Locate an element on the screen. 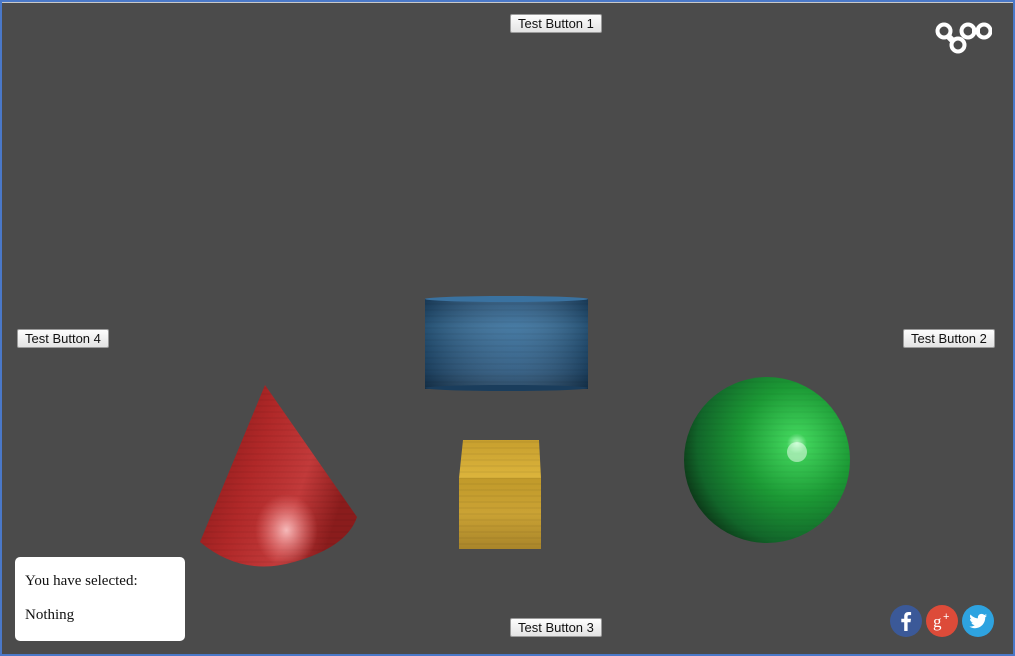  test-button-3: Test Button 3 is located at coordinates (556, 627).